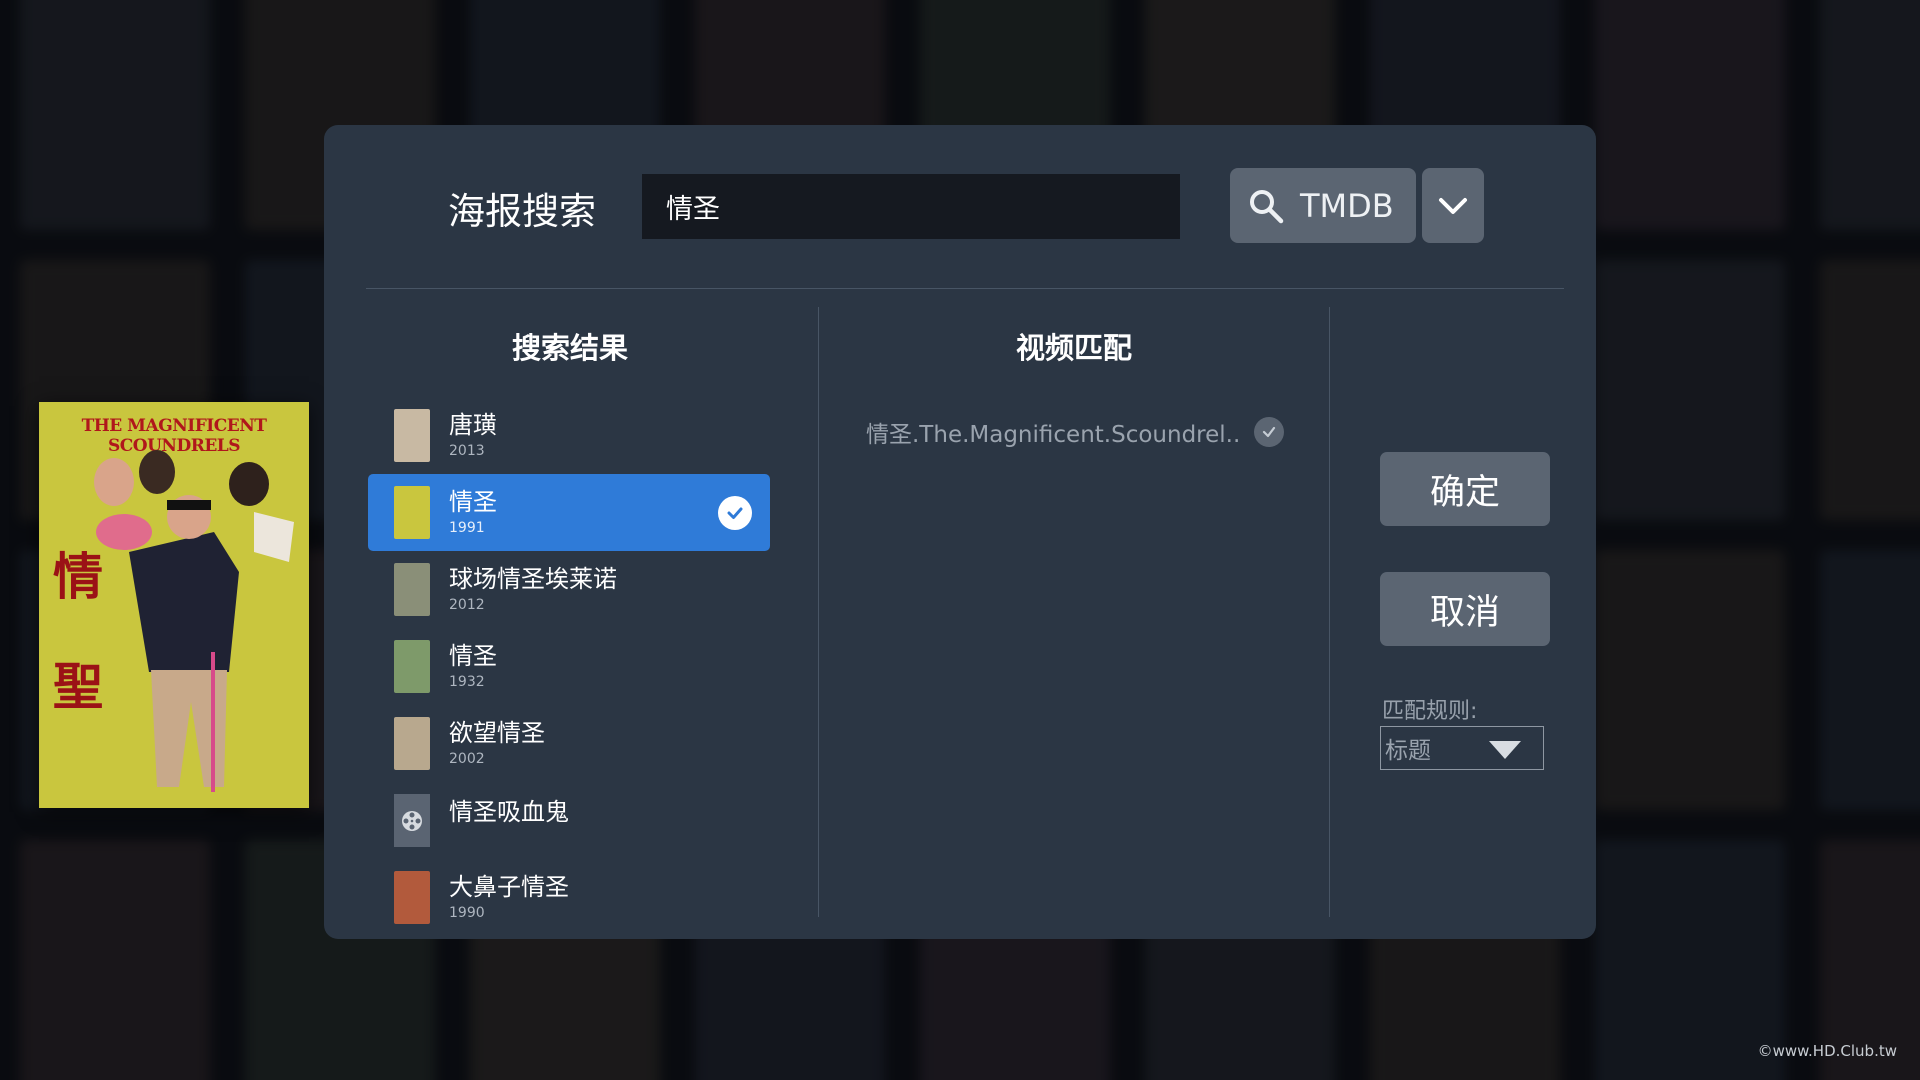 This screenshot has height=1080, width=1920. What do you see at coordinates (569, 348) in the screenshot?
I see `results-column-header: 搜索结果` at bounding box center [569, 348].